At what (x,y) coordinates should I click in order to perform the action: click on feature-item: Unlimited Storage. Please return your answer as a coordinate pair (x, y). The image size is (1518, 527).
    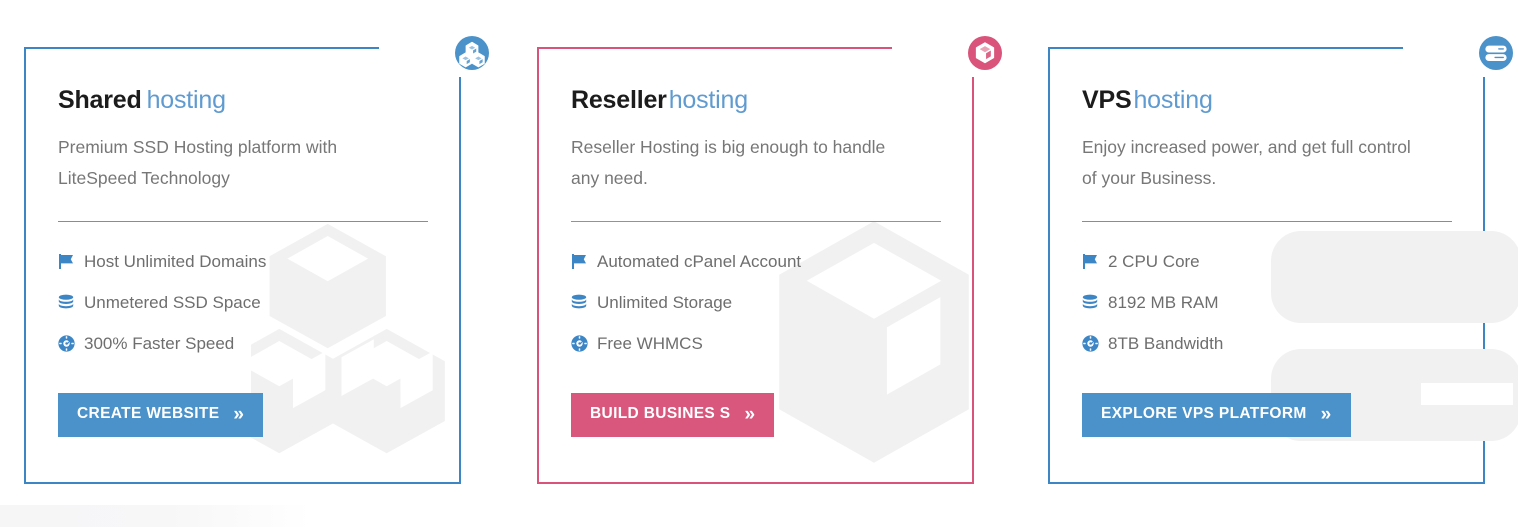
    Looking at the image, I should click on (755, 303).